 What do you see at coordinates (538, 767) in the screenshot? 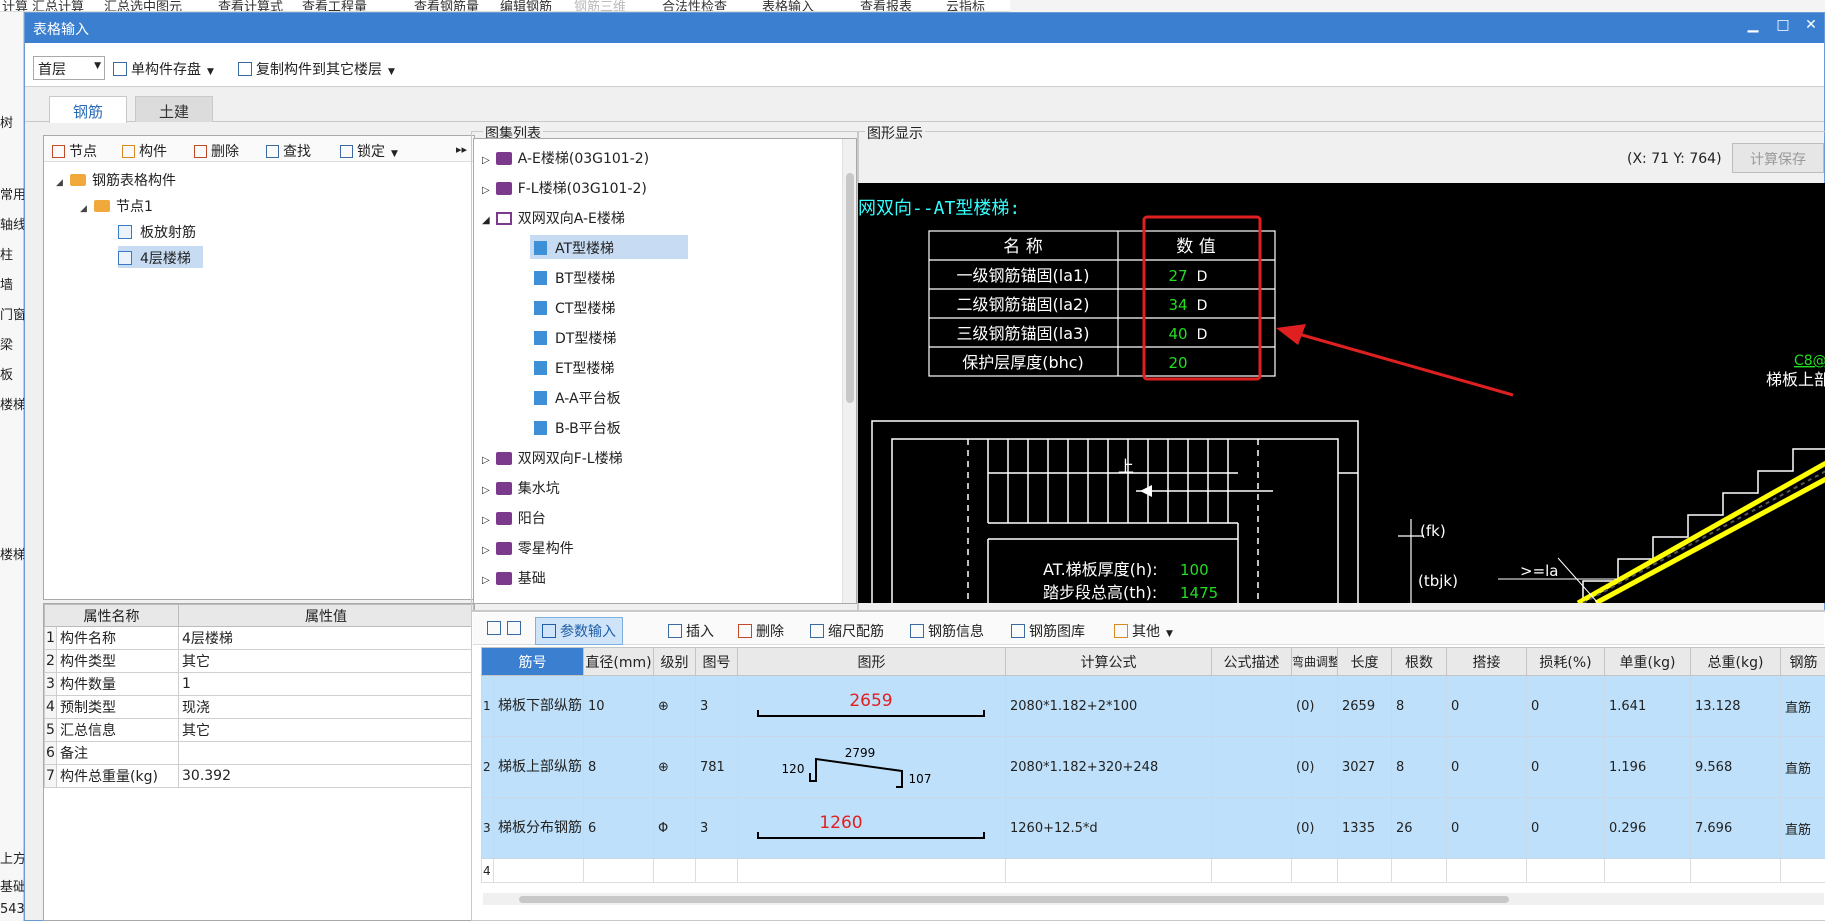
I see `bar-name: 梯板上部纵筋` at bounding box center [538, 767].